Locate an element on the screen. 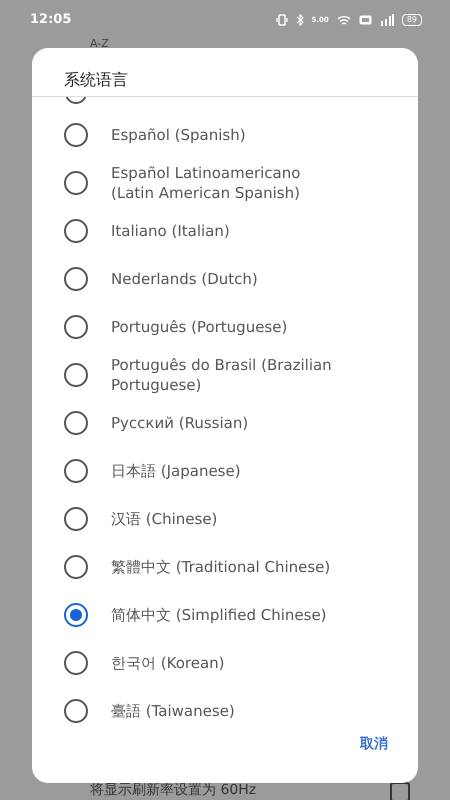  battery-level: 89 is located at coordinates (412, 20).